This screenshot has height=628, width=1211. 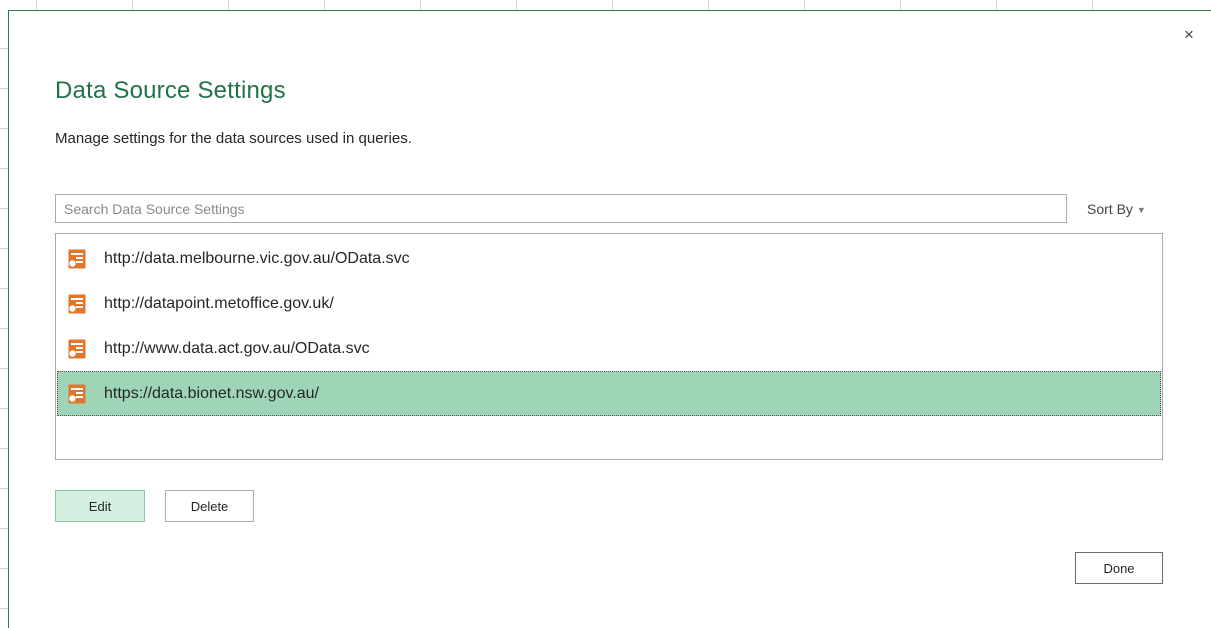 I want to click on dialog-title: Data Source Settings, so click(x=170, y=90).